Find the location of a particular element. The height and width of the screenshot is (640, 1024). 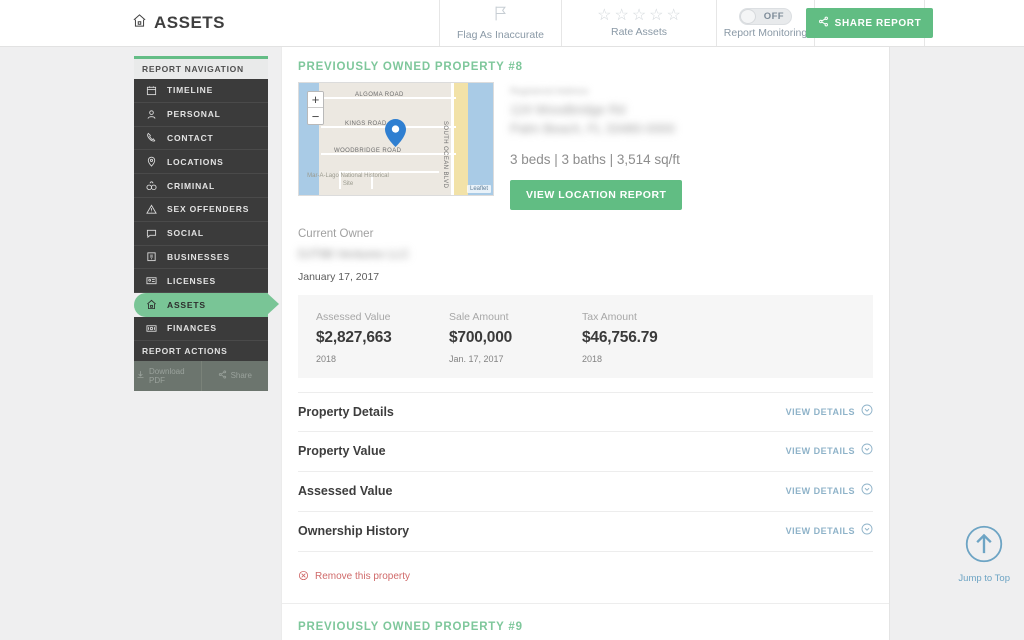

map-label-park: Mar-A-Lago National Historical Site is located at coordinates (348, 180).